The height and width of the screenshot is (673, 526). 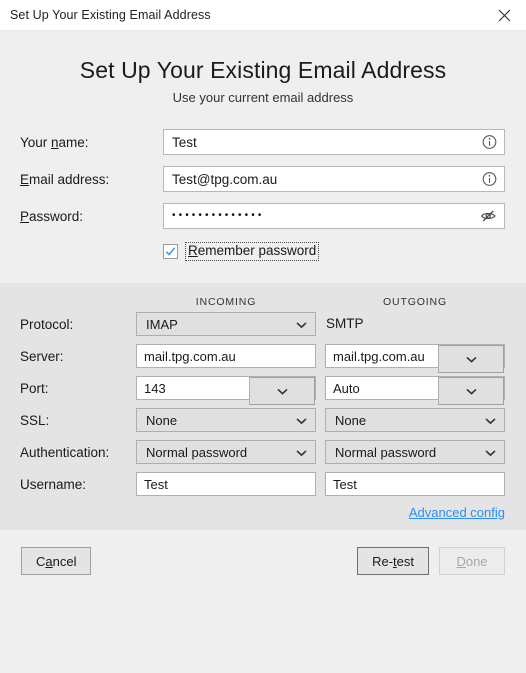 What do you see at coordinates (346, 388) in the screenshot?
I see `outgoing-port-value: Auto` at bounding box center [346, 388].